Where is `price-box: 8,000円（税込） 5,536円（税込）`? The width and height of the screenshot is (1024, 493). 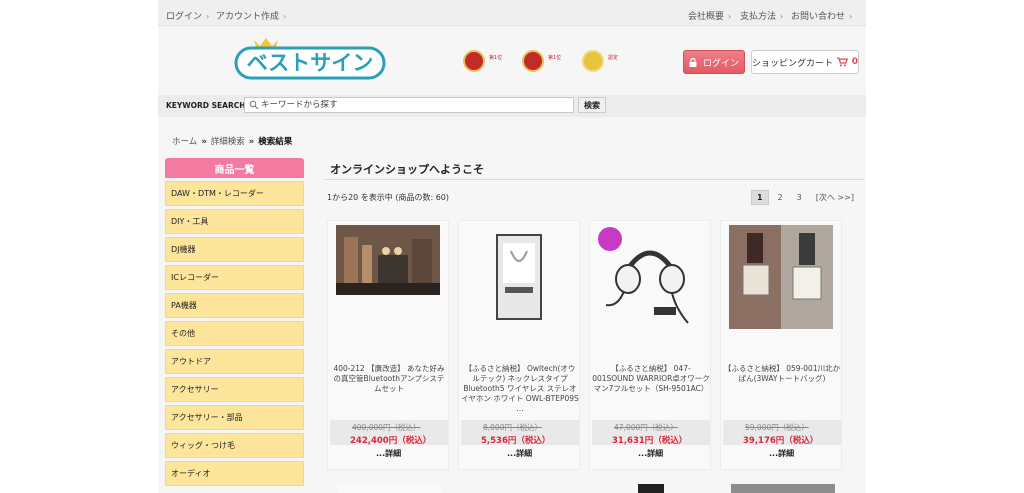
price-box: 8,000円（税込） 5,536円（税込） is located at coordinates (520, 433).